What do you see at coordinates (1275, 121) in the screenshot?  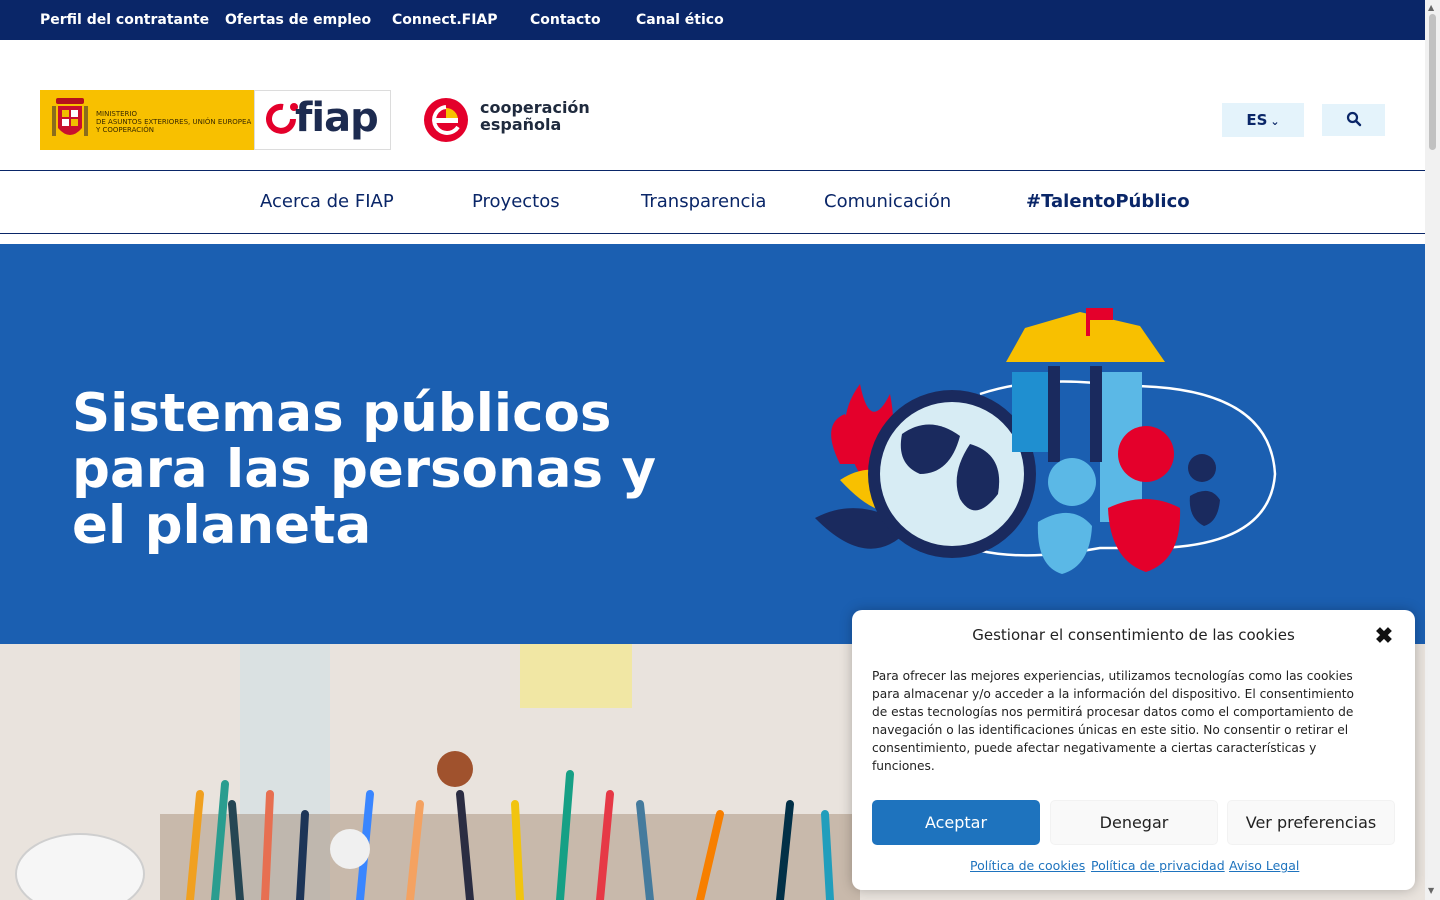 I see `chevron-down-icon: ⌄` at bounding box center [1275, 121].